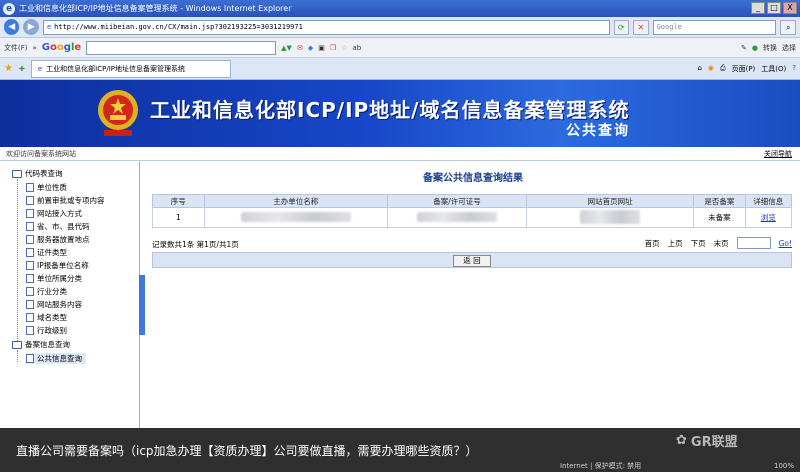  What do you see at coordinates (195, 244) in the screenshot?
I see `record-summary: 记录数共1条 第1页/共1页` at bounding box center [195, 244].